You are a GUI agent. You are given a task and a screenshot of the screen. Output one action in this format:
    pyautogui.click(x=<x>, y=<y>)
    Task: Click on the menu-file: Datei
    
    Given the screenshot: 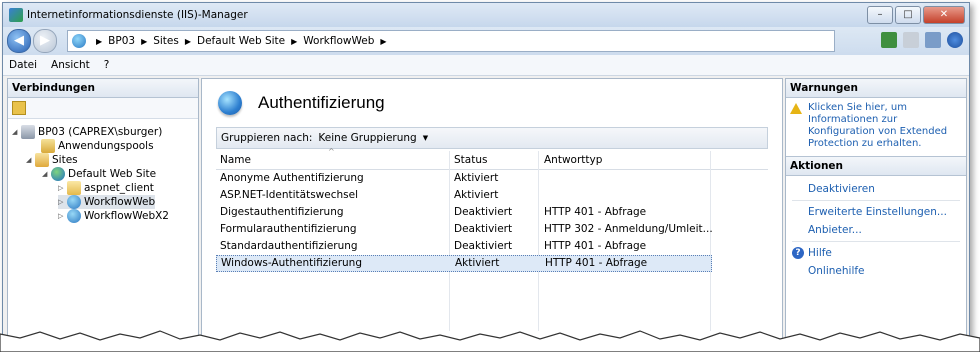 What is the action you would take?
    pyautogui.click(x=23, y=65)
    